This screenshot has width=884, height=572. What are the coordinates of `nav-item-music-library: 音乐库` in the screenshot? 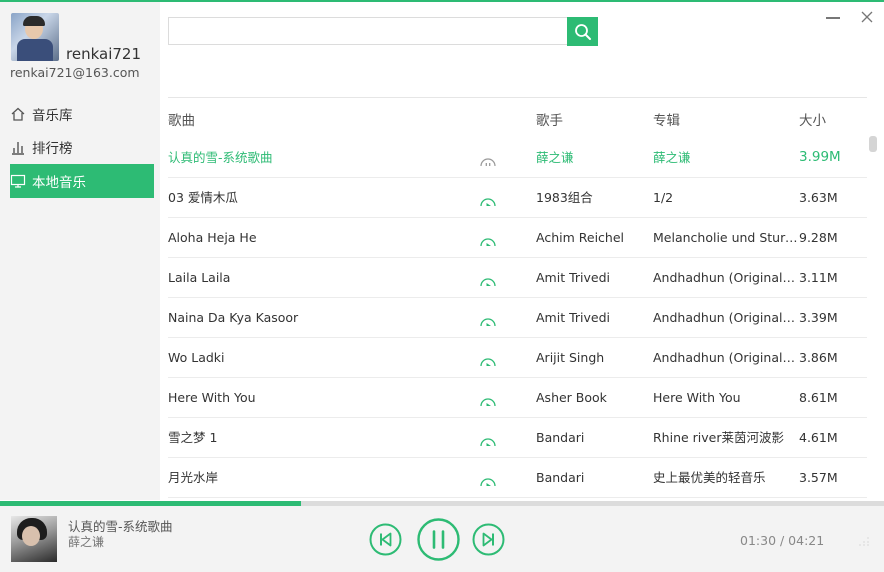 It's located at (82, 114).